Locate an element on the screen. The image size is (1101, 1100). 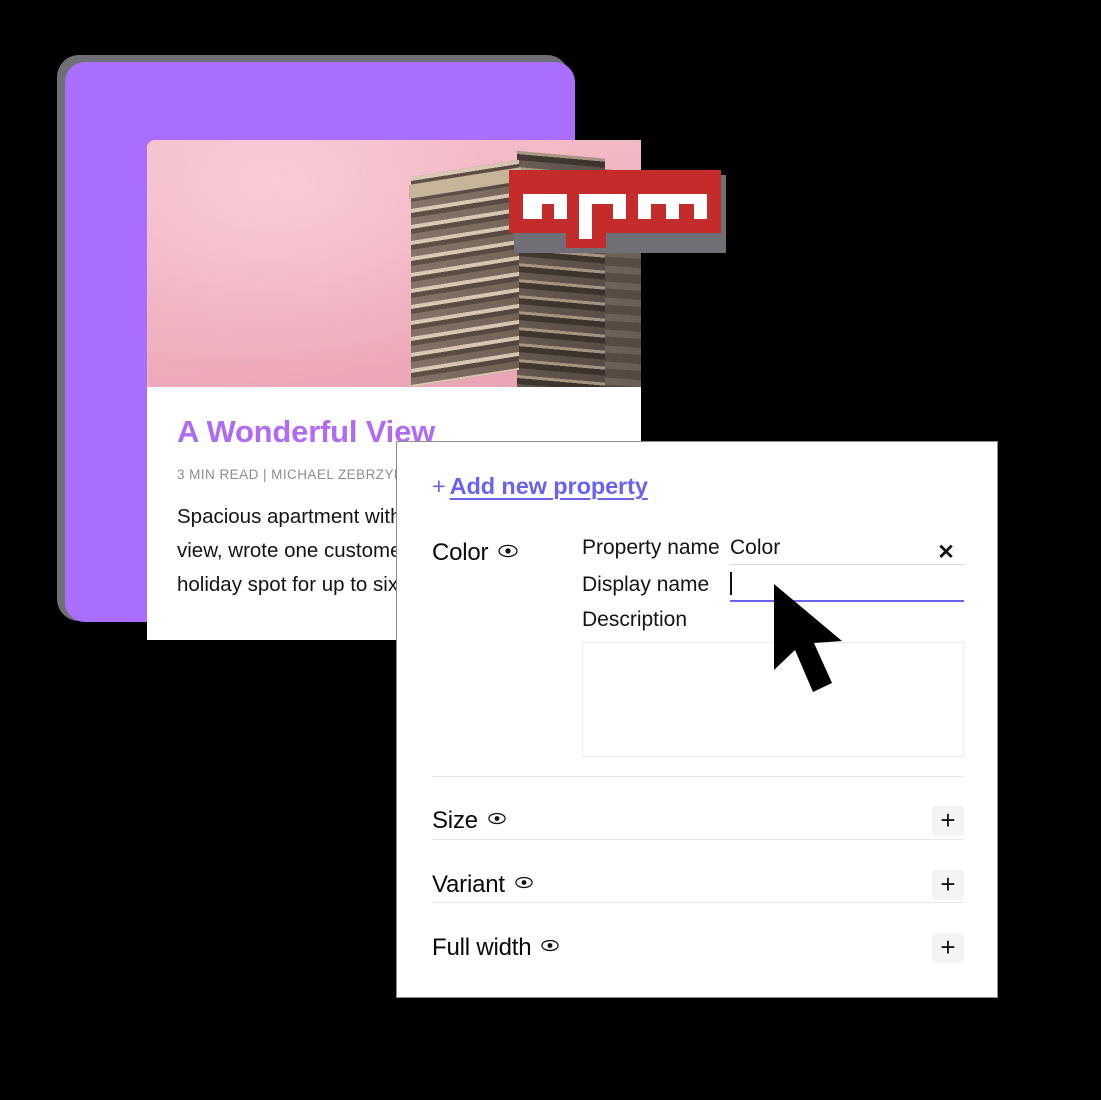
property-name-input: Color is located at coordinates (847, 550).